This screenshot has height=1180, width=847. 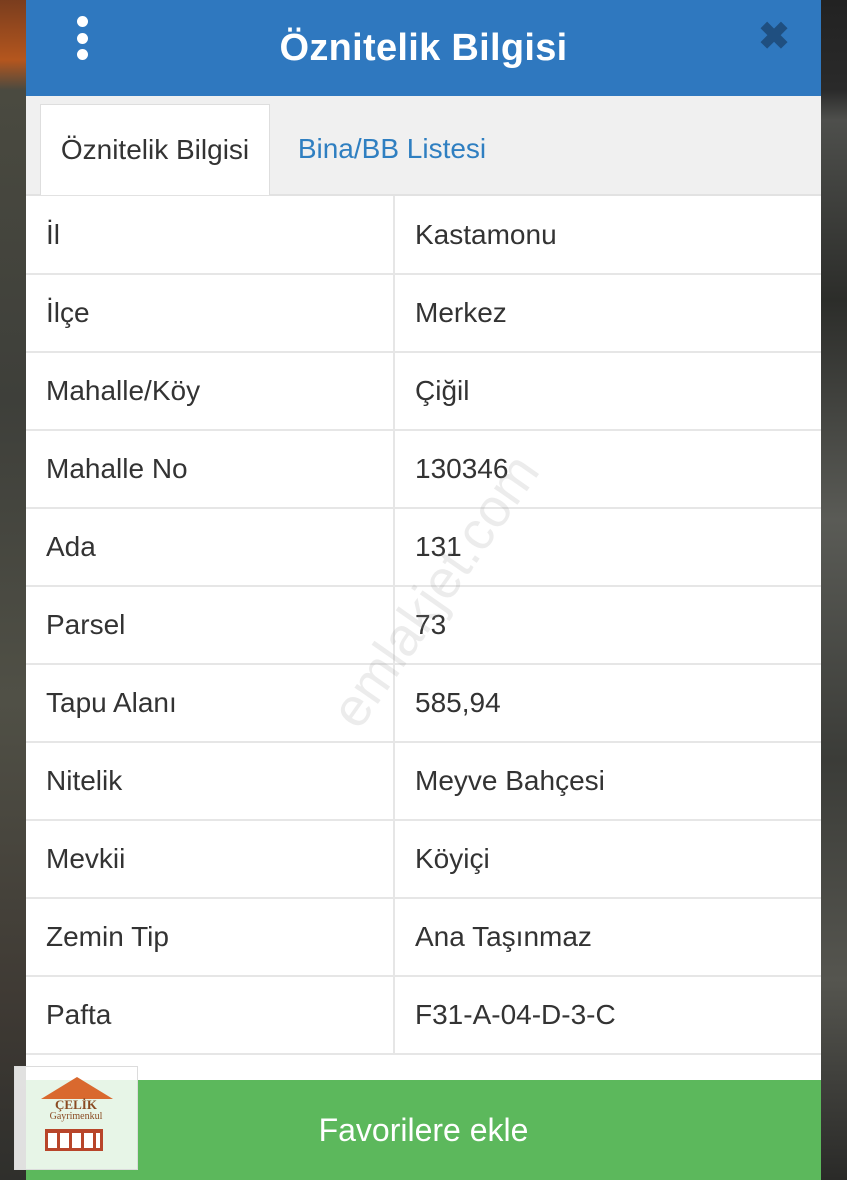 I want to click on attribute-key: Mahalle/Köy, so click(x=210, y=391).